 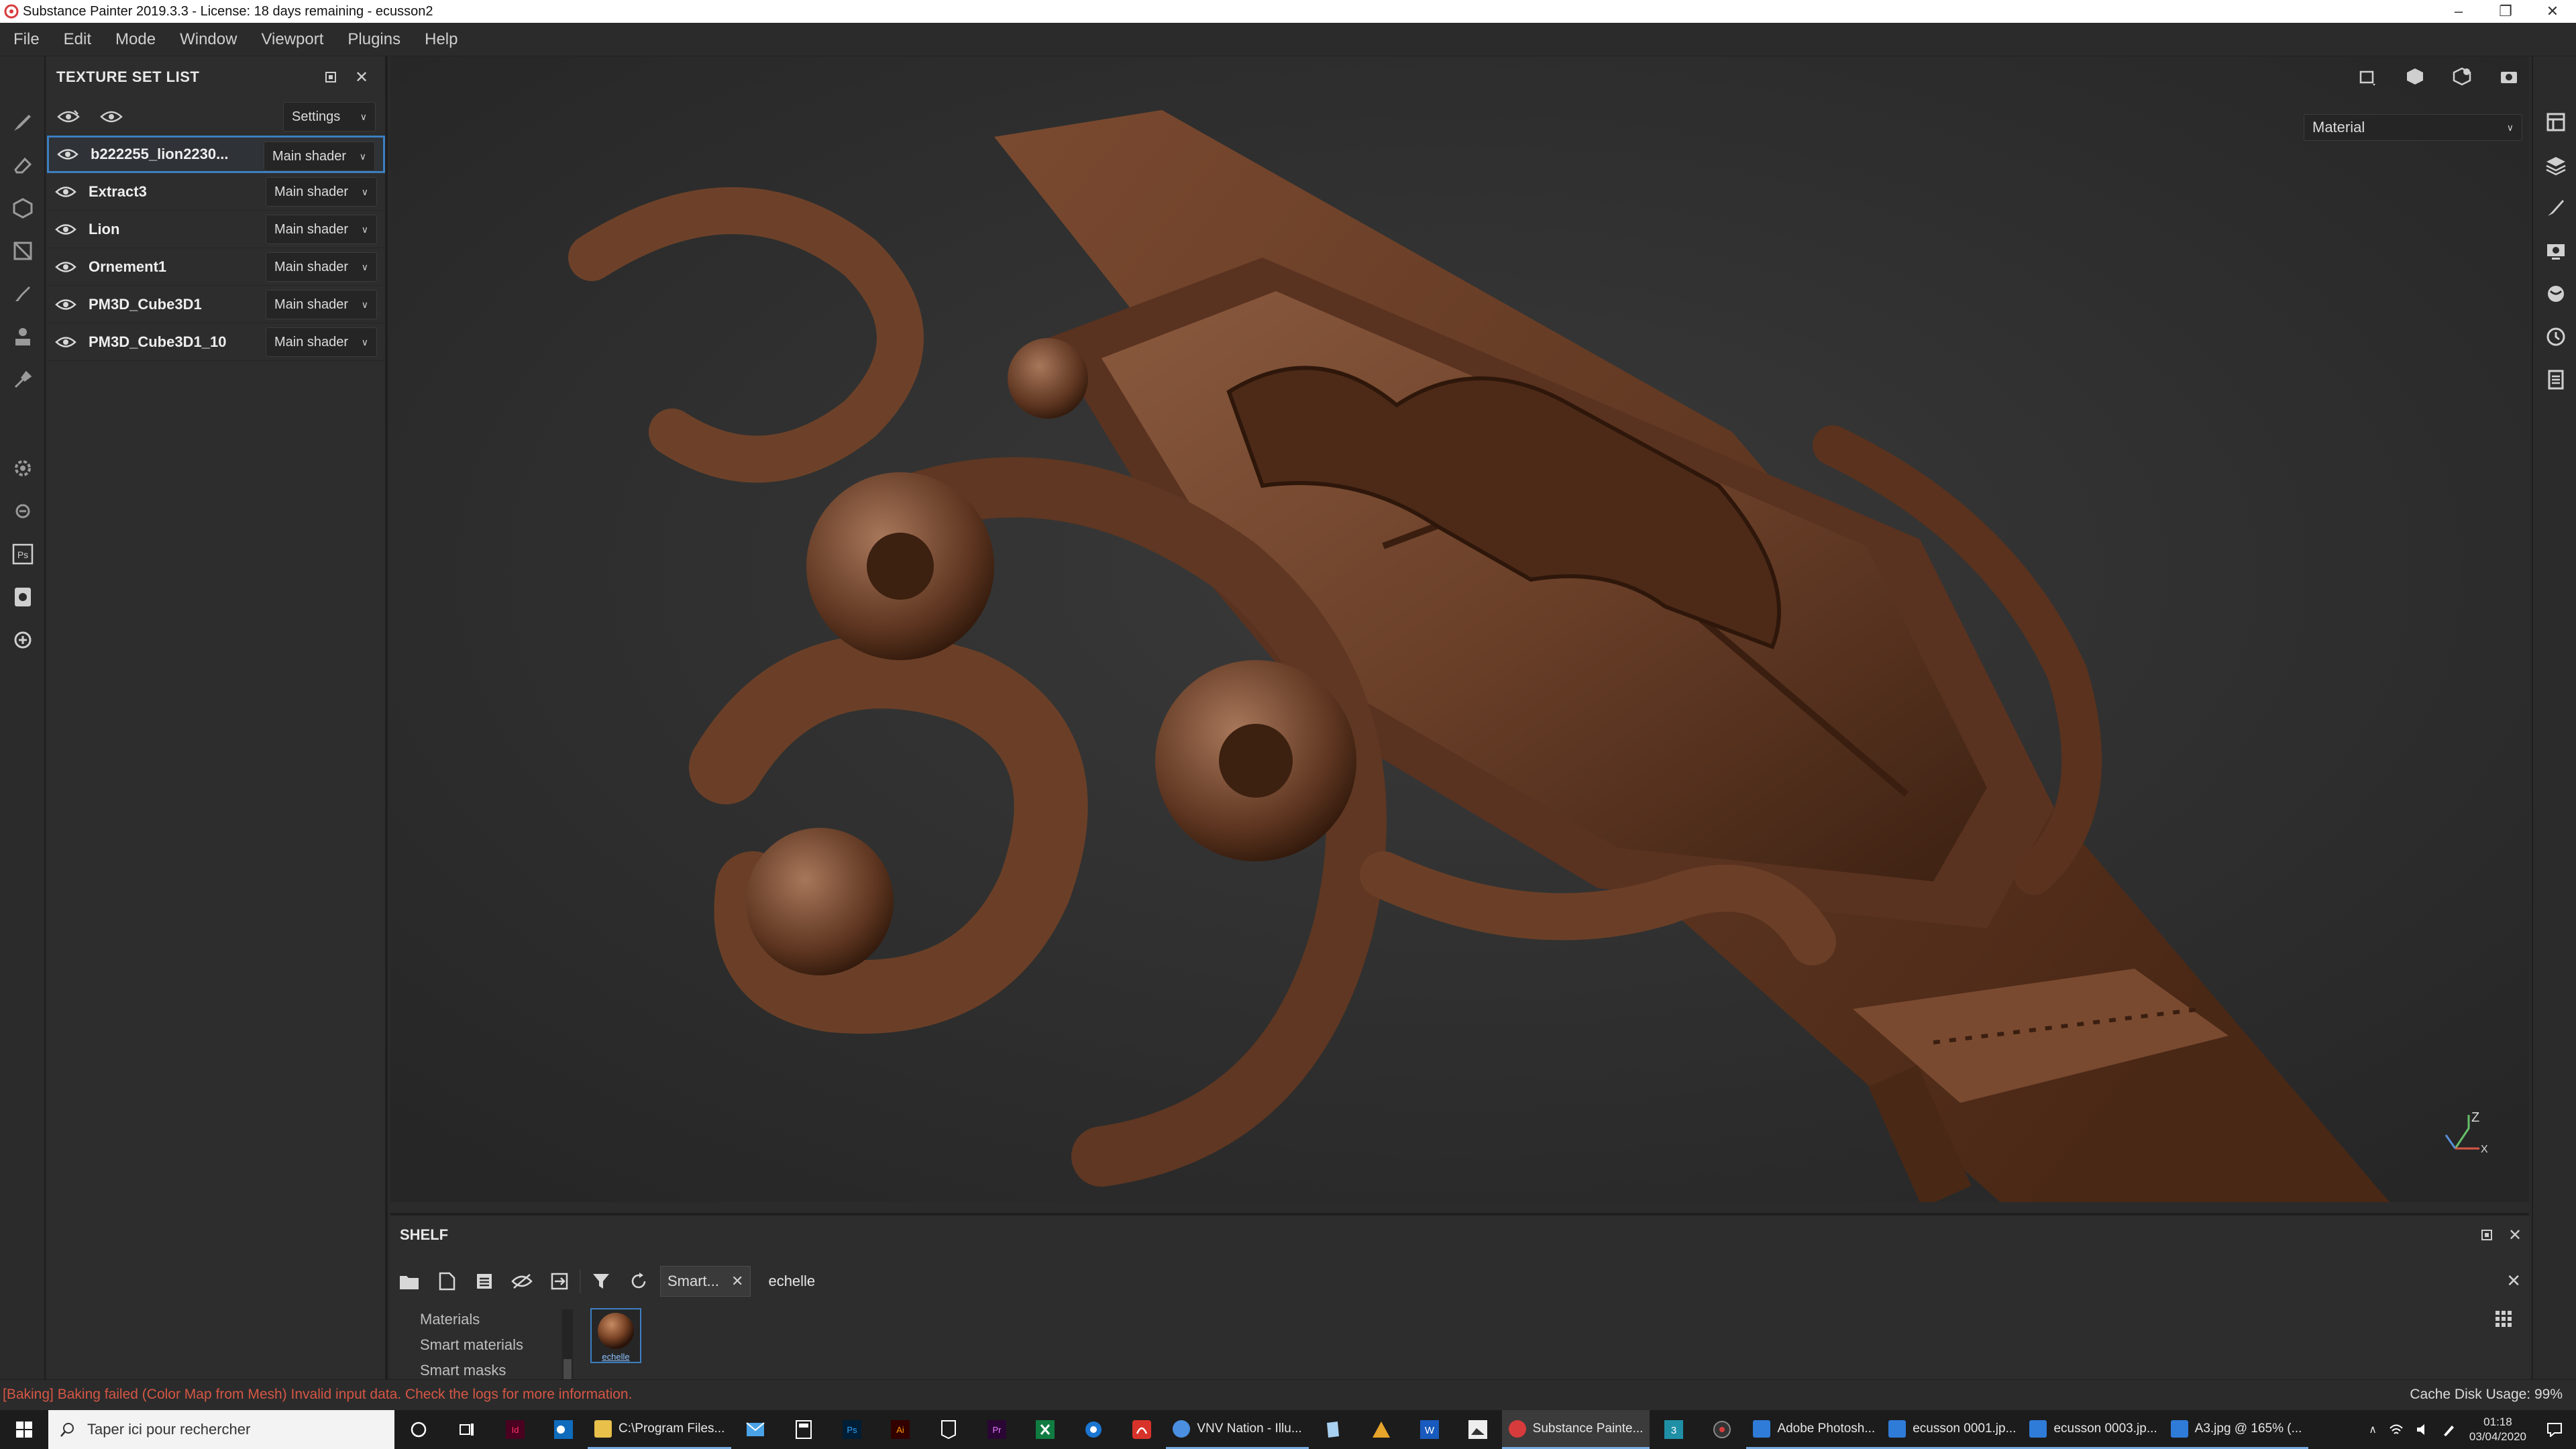 I want to click on display-settings-icon, so click(x=2556, y=251).